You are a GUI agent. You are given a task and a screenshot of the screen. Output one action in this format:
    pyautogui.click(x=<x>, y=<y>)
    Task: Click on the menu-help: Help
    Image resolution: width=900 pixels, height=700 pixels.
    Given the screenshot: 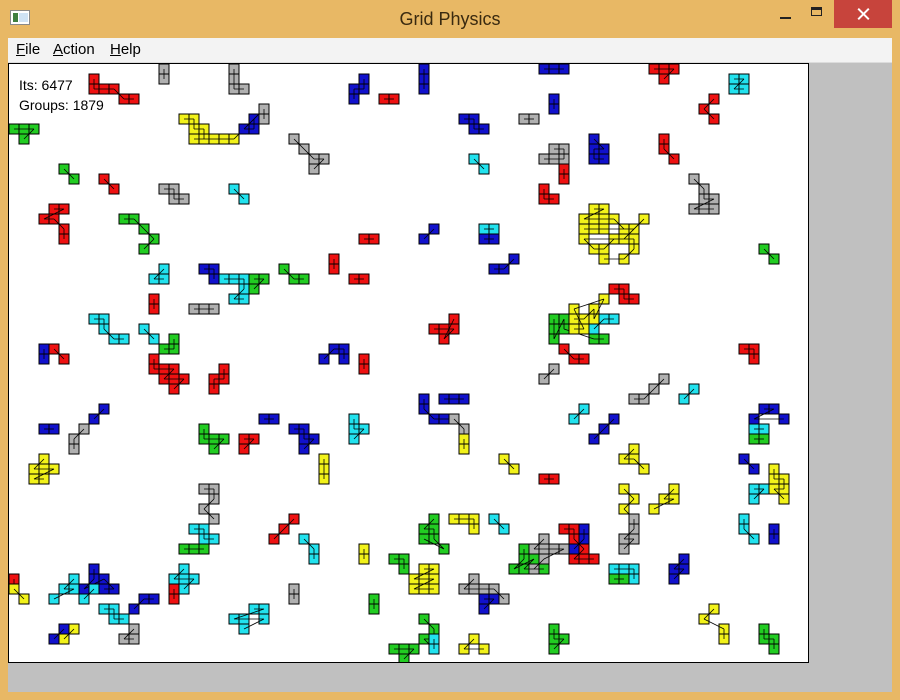 What is the action you would take?
    pyautogui.click(x=125, y=49)
    